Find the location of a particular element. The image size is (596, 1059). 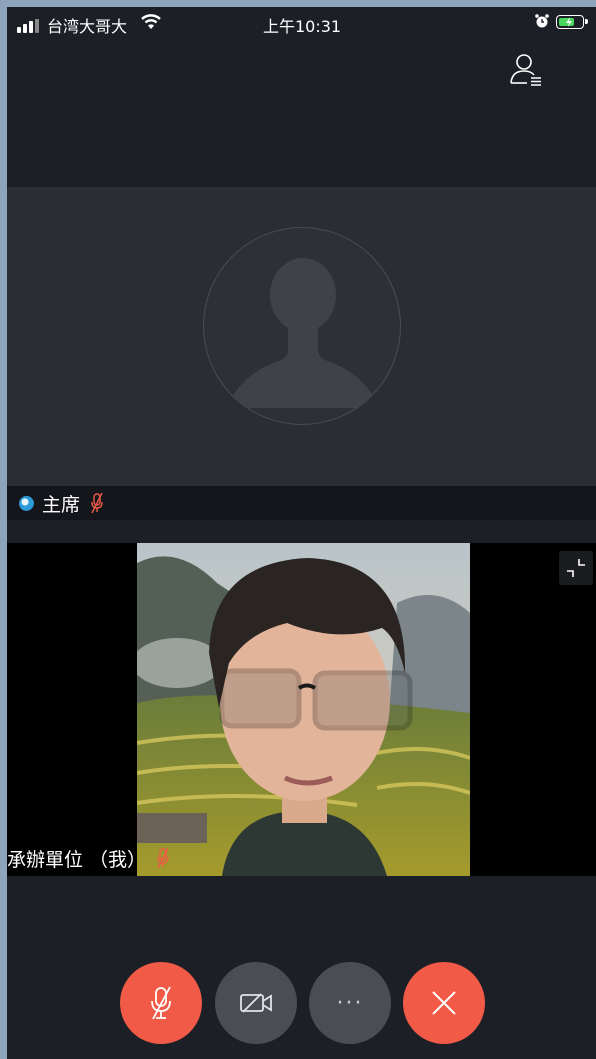

status-bar: 台湾大哥大 上午10:31 is located at coordinates (301, 24).